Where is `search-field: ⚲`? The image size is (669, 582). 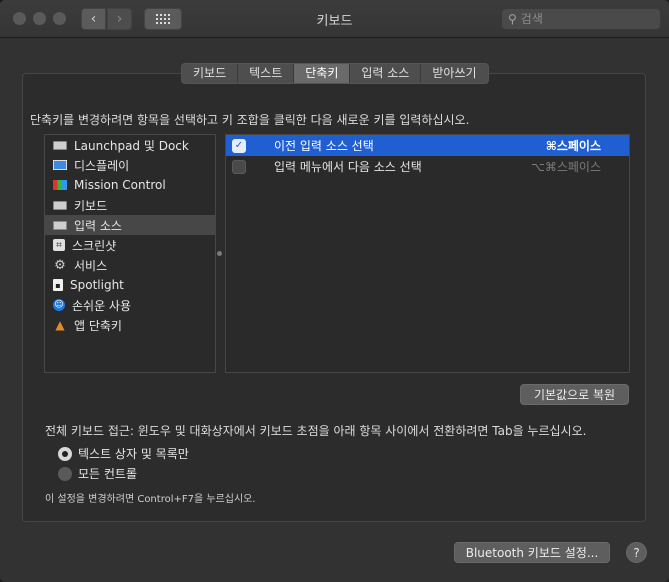 search-field: ⚲ is located at coordinates (581, 19).